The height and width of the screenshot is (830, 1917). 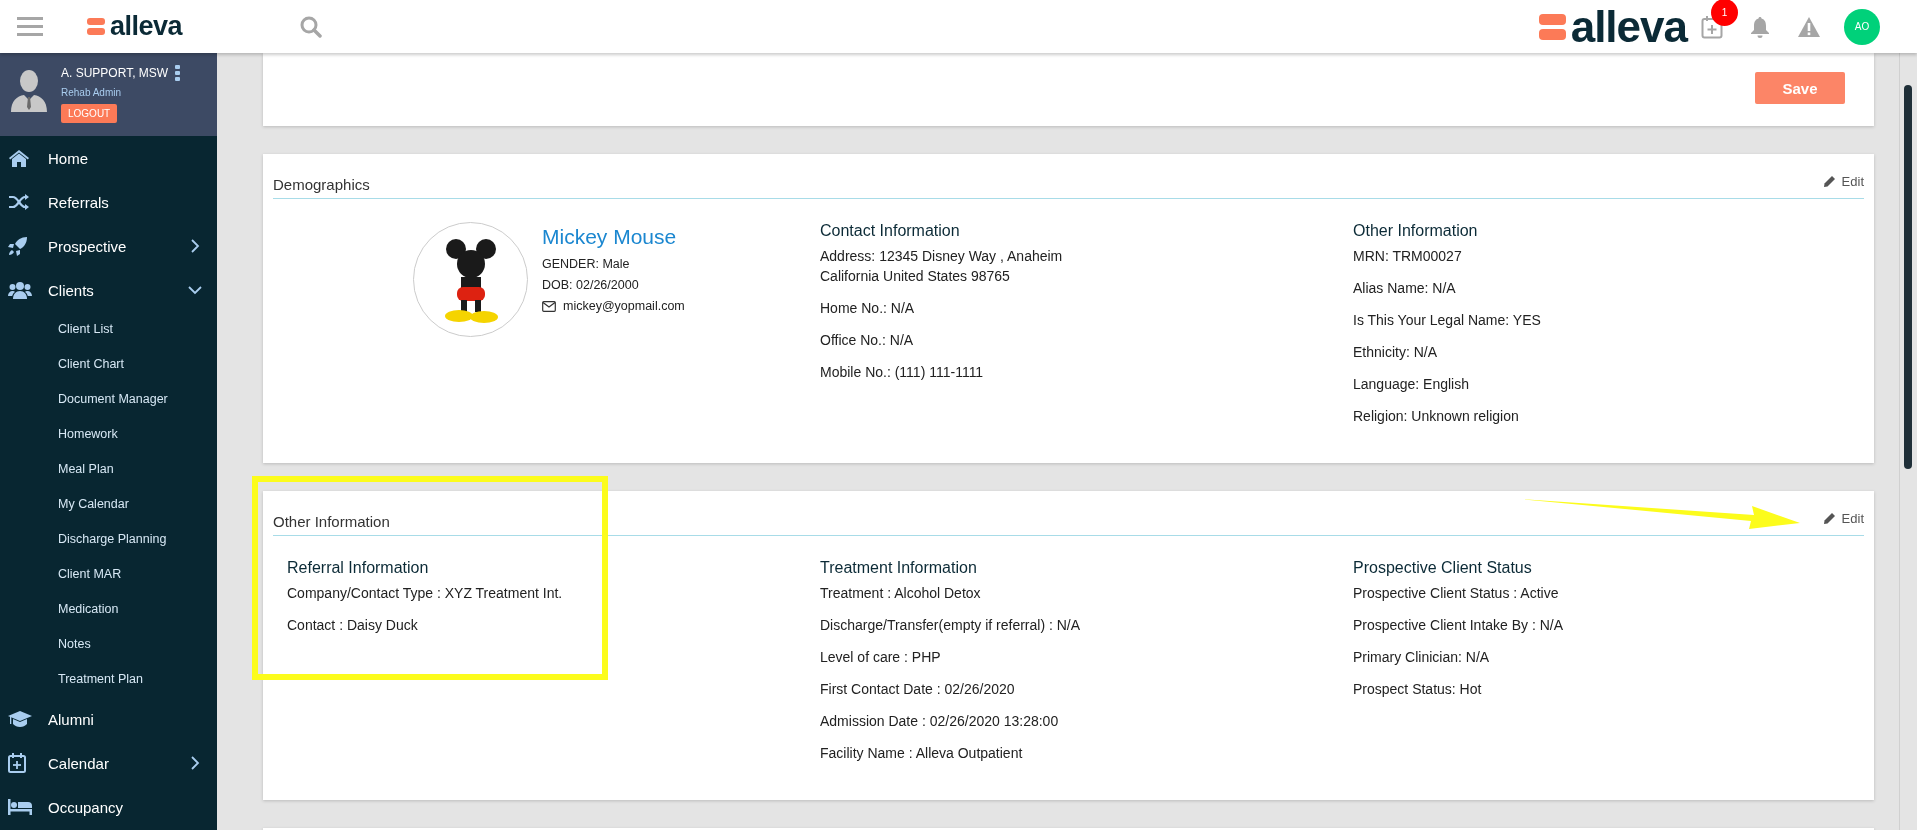 What do you see at coordinates (1608, 593) in the screenshot?
I see `info-field: Prospective Client Status : Active` at bounding box center [1608, 593].